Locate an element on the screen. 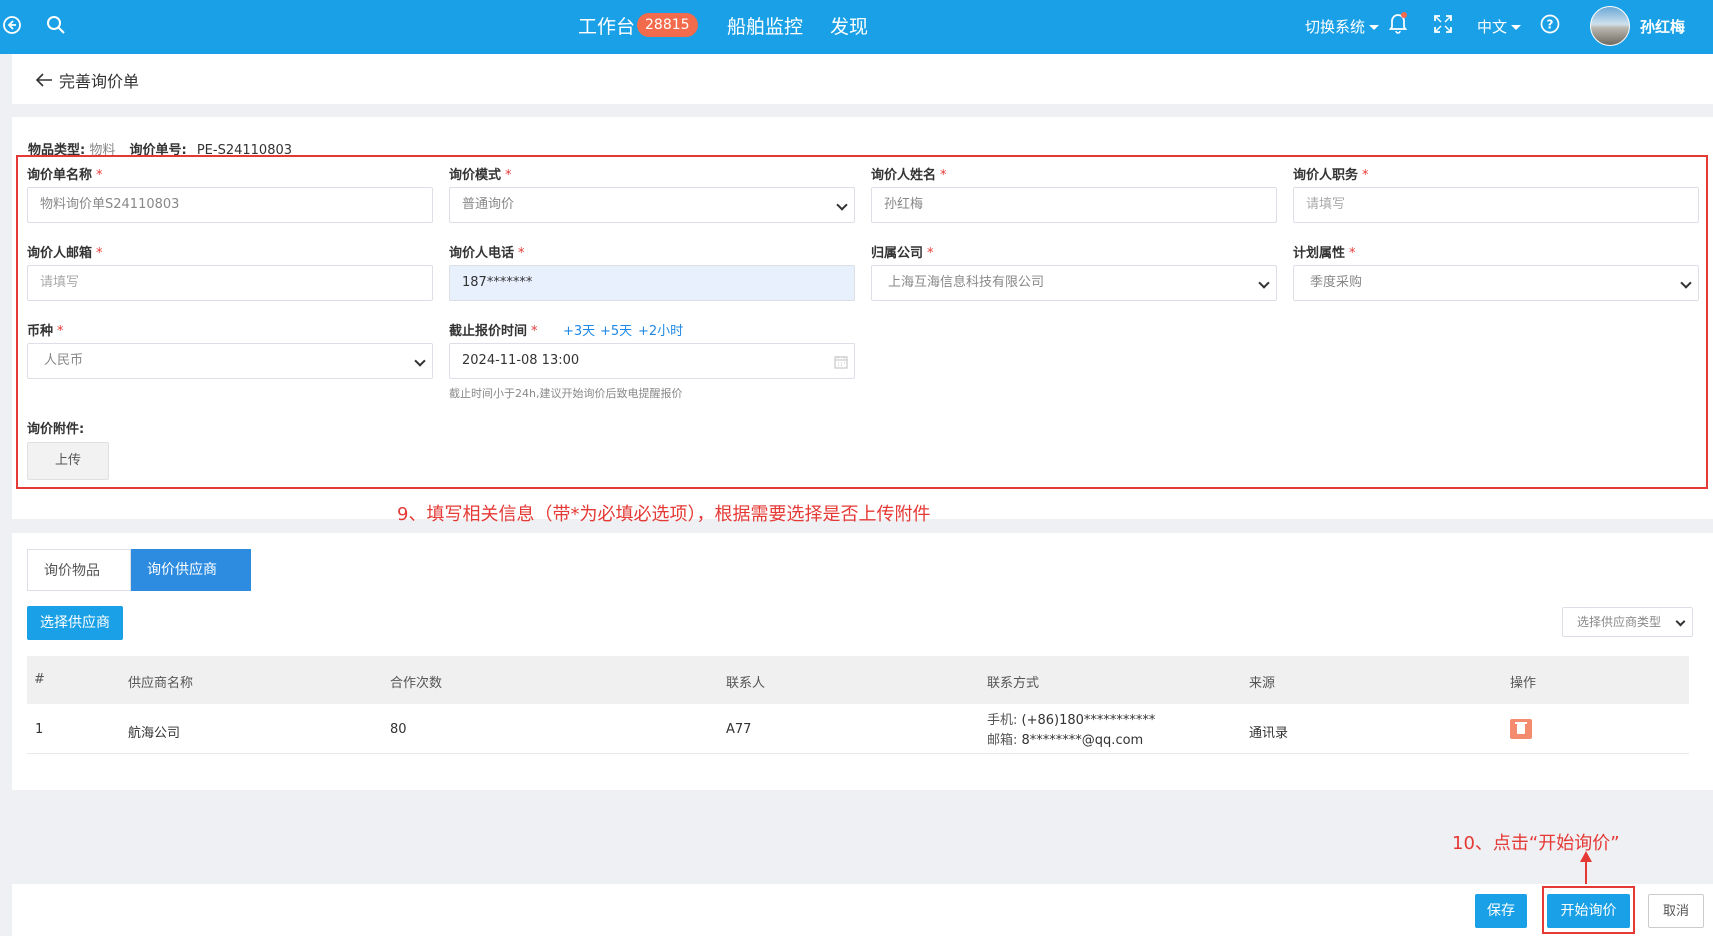  currency-select: 人民币 is located at coordinates (230, 361).